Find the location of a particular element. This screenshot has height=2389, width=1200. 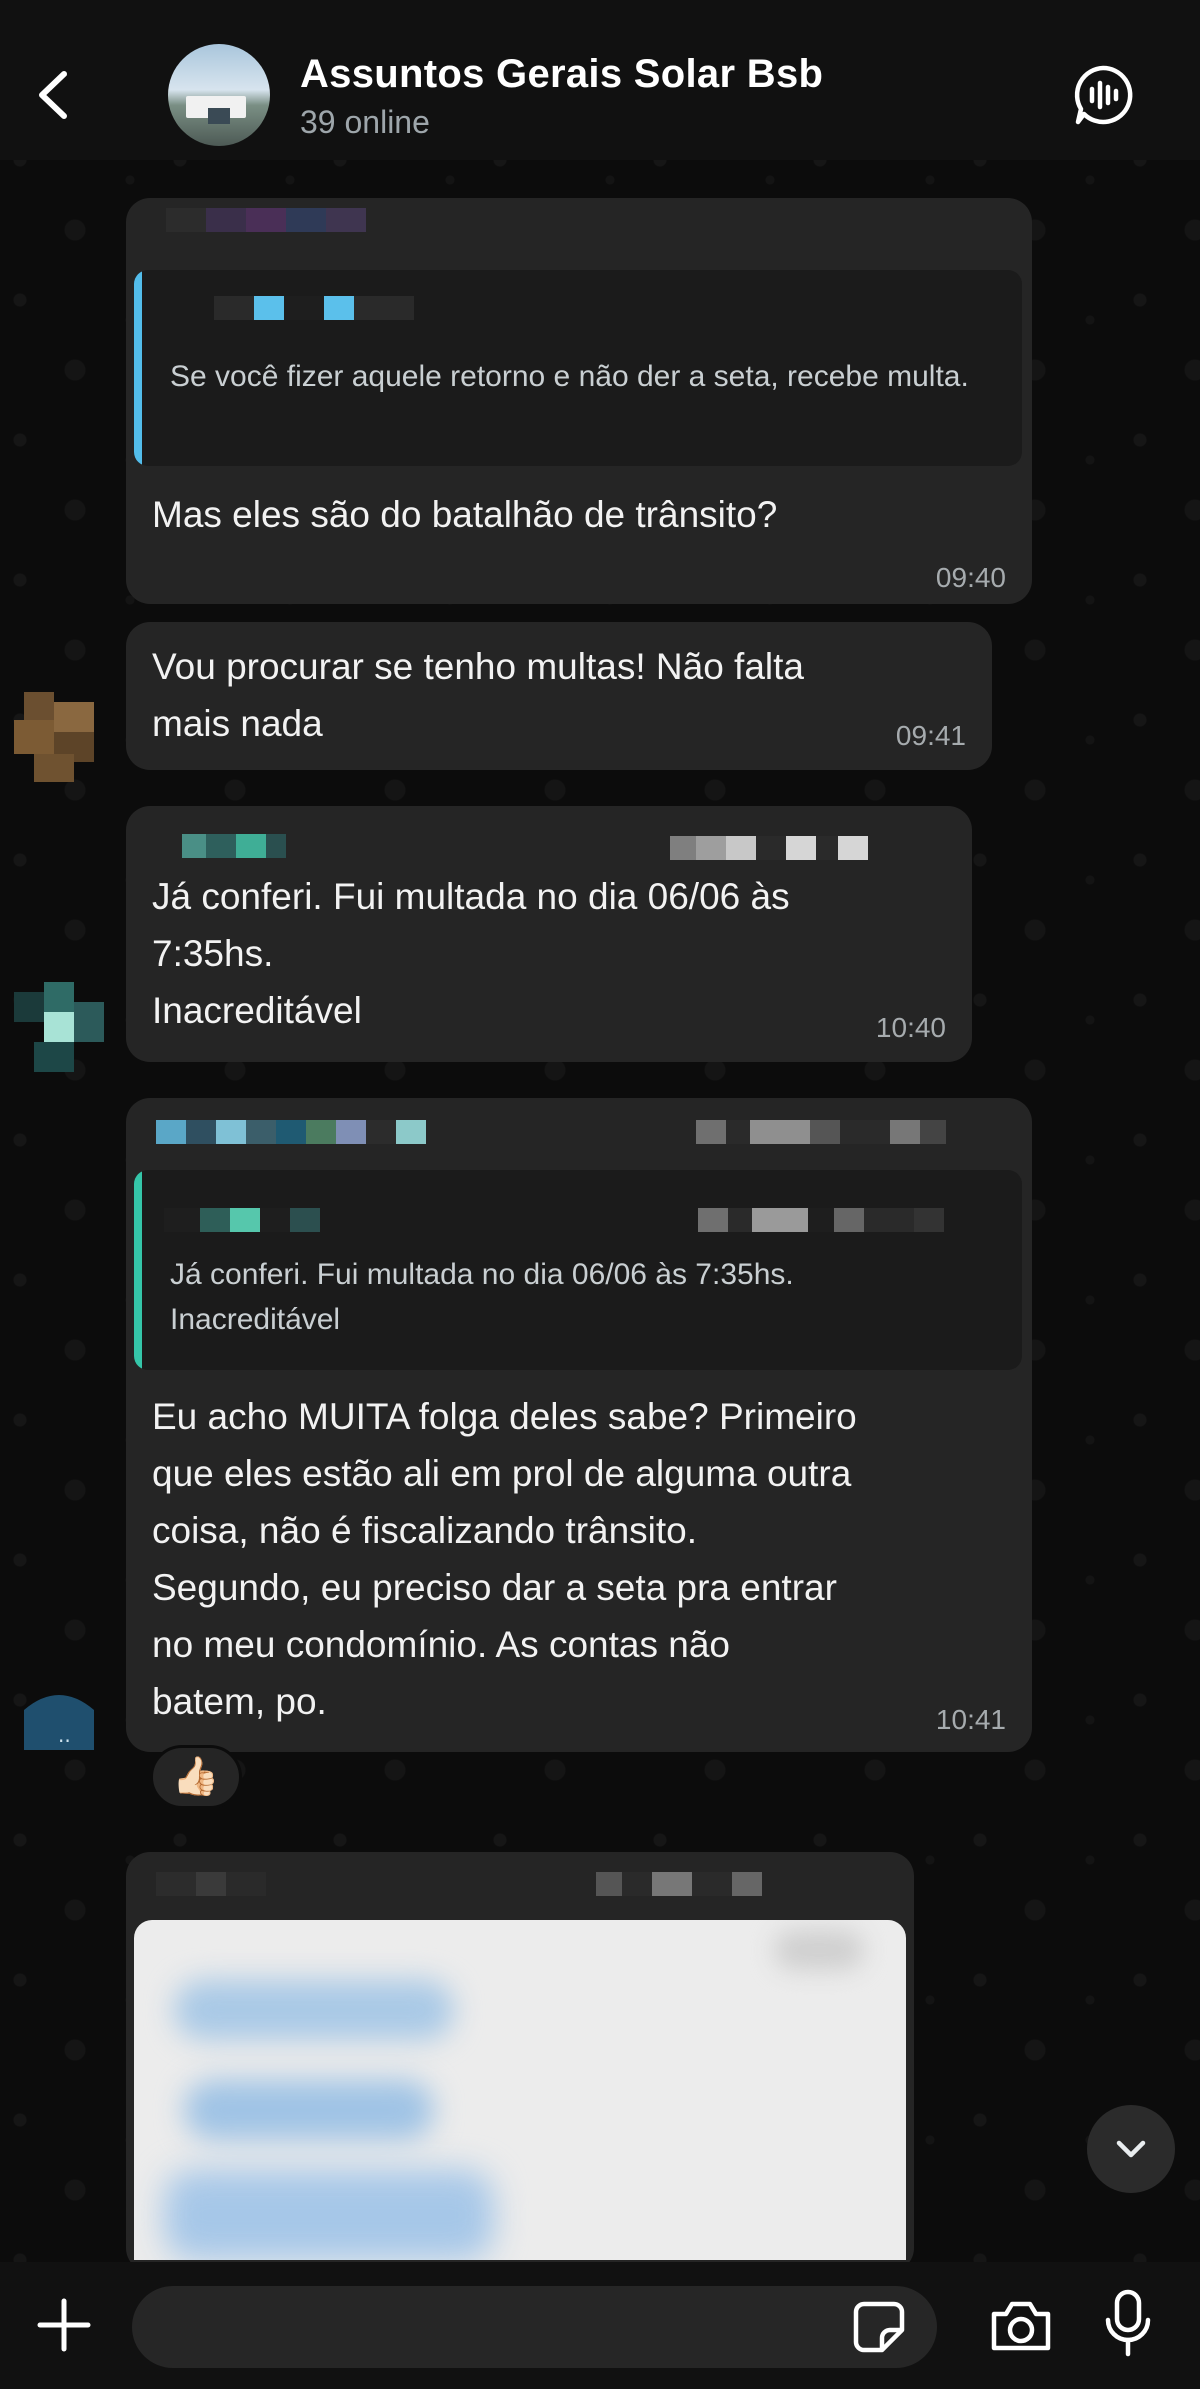

plus-icon is located at coordinates (64, 2325).